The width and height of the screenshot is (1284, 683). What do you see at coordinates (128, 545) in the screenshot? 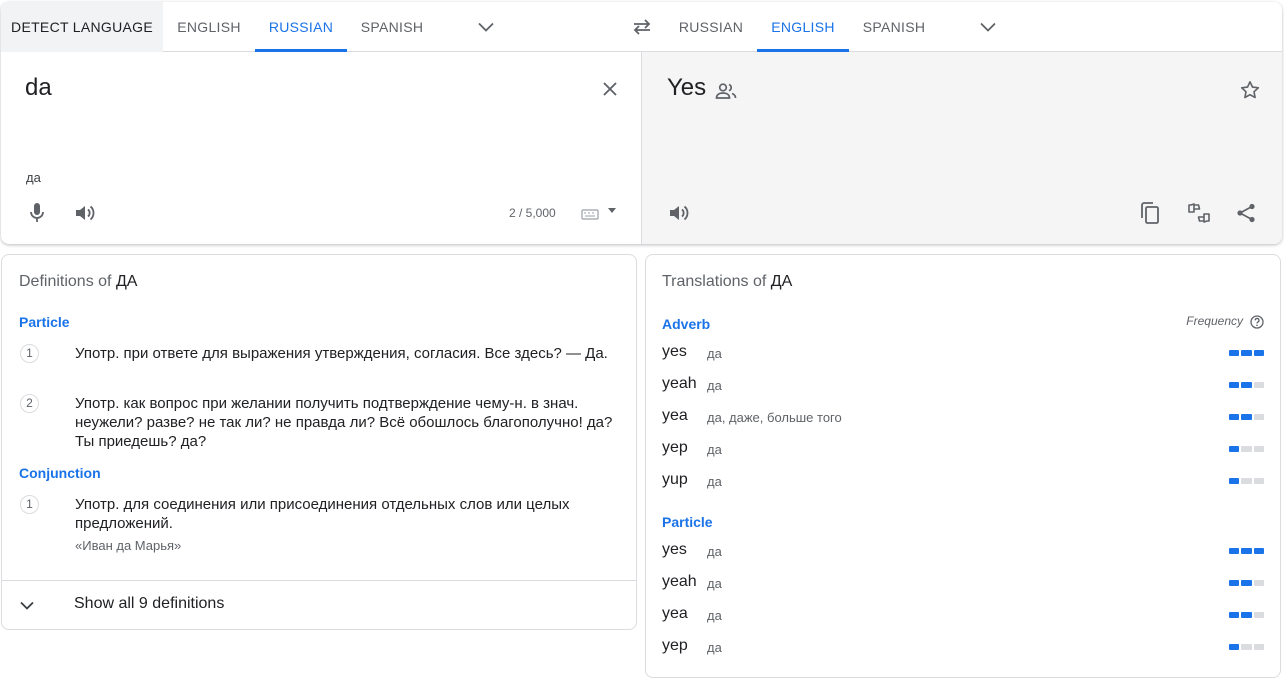
I see `definition-example: «Иван да Марья»` at bounding box center [128, 545].